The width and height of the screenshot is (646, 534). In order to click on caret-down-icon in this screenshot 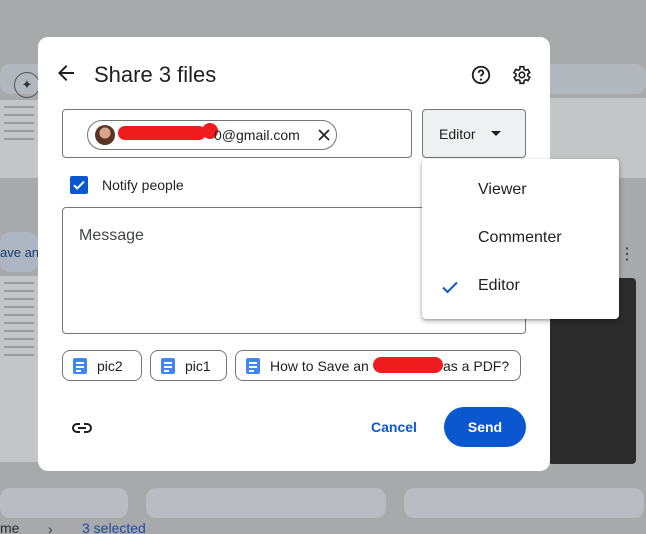, I will do `click(496, 133)`.